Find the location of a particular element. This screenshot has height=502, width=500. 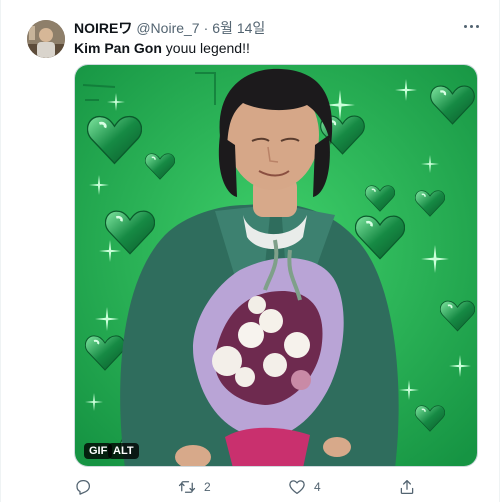

share-button is located at coordinates (407, 487).